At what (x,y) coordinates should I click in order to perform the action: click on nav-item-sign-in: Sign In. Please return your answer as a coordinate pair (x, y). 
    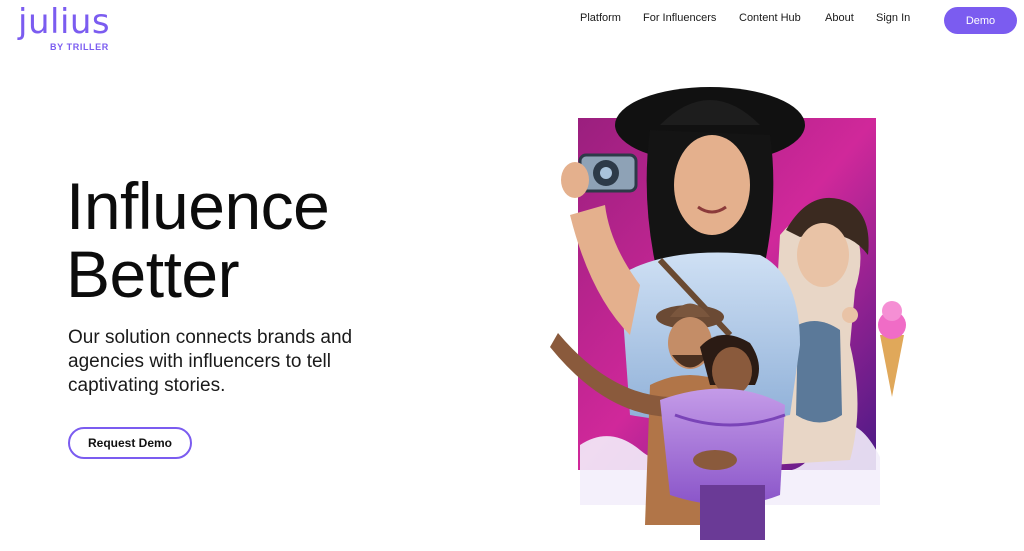
    Looking at the image, I should click on (893, 18).